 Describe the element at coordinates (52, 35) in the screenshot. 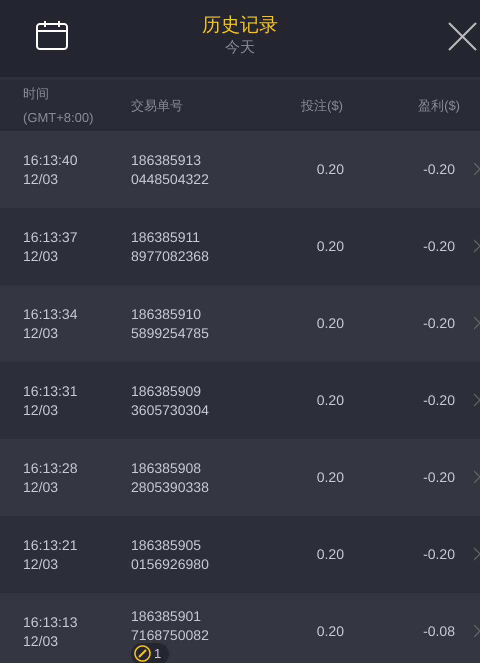

I see `calendar-icon` at that location.